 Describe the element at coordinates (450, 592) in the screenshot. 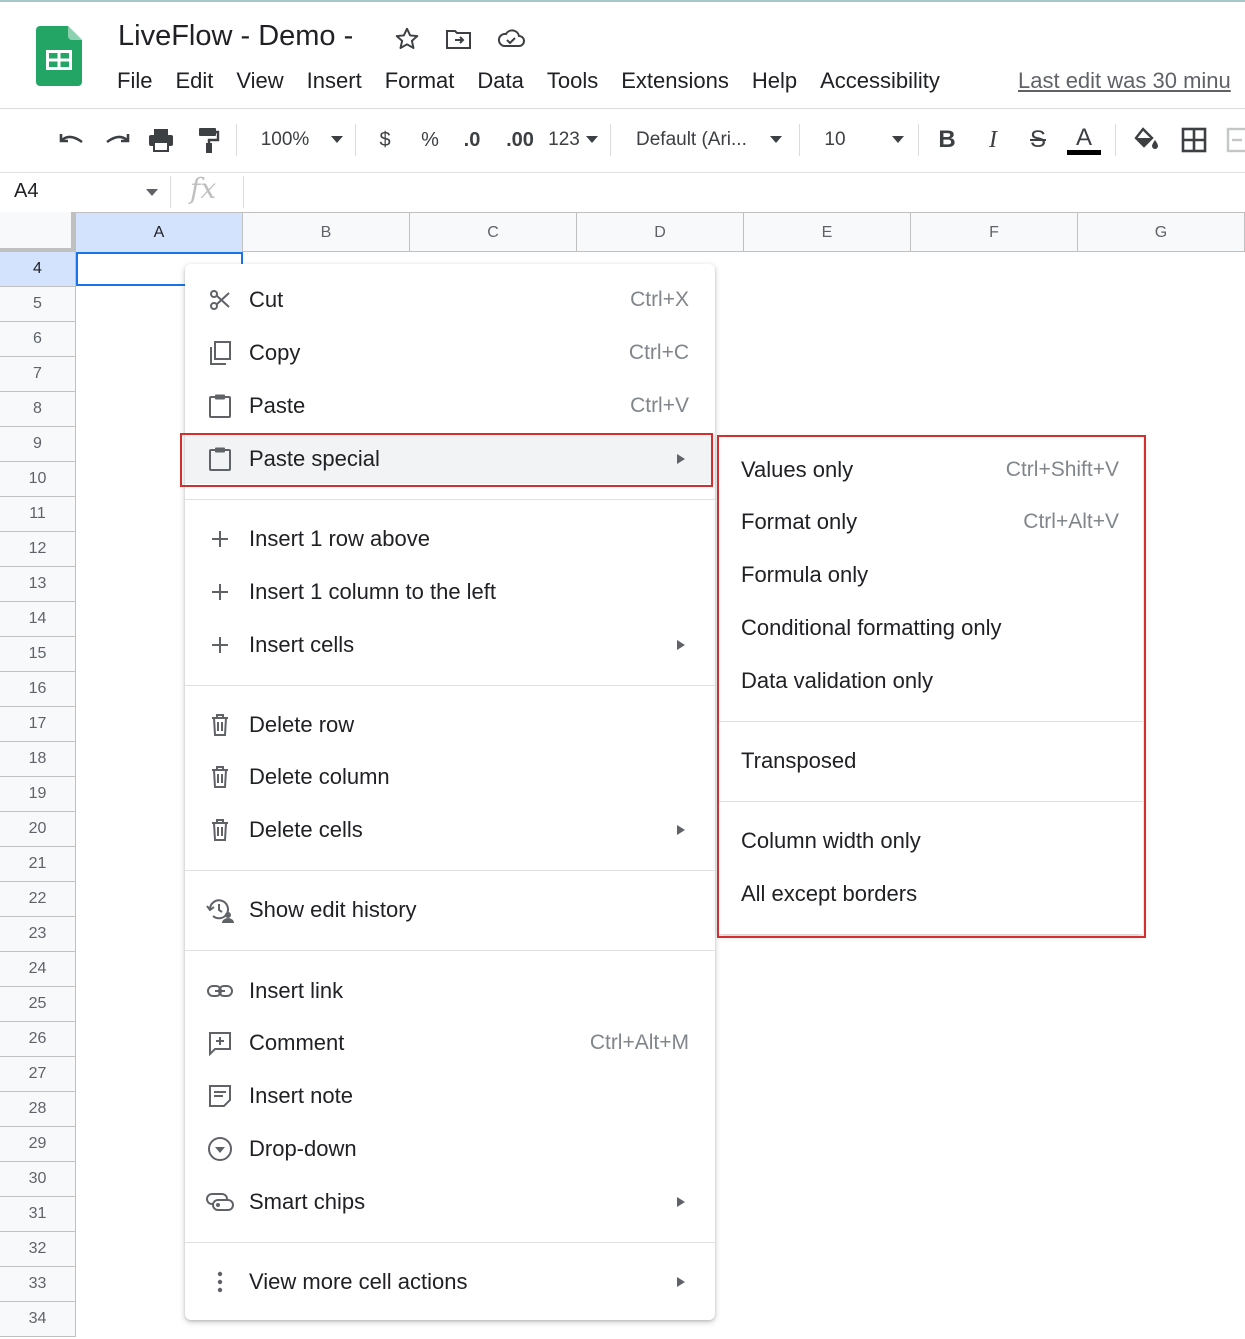

I see `menu-item-insert-column-left: Insert 1 column to the left` at that location.